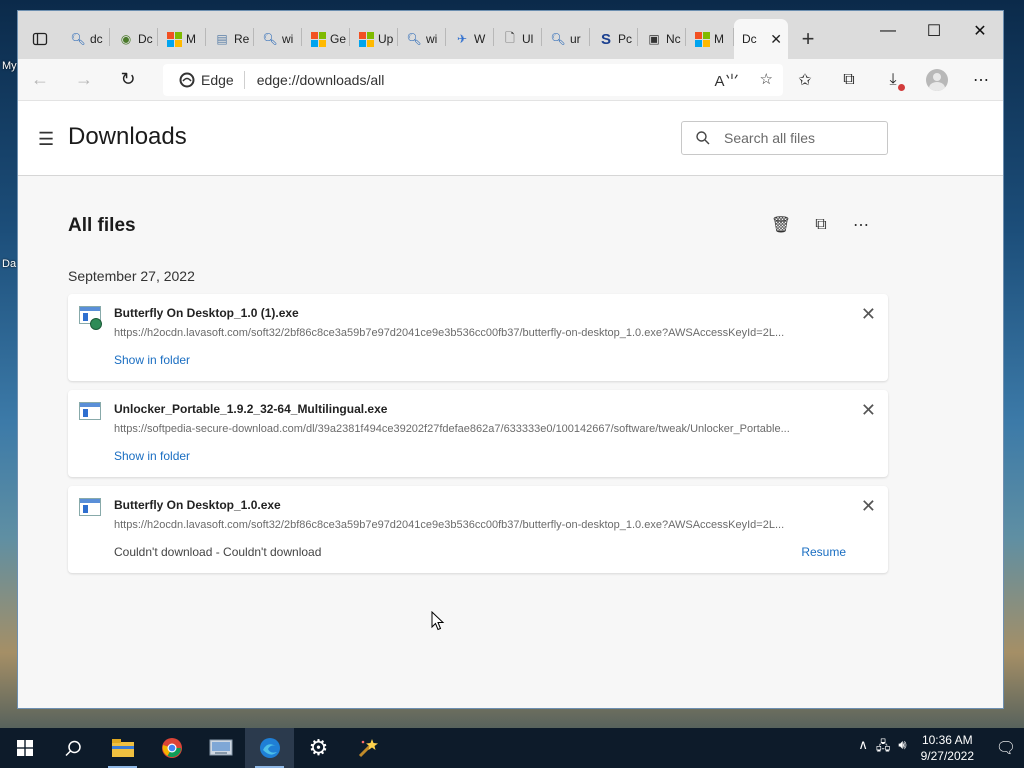 Image resolution: width=1024 pixels, height=768 pixels. I want to click on tab-8: 🔍︎ wi, so click(422, 39).